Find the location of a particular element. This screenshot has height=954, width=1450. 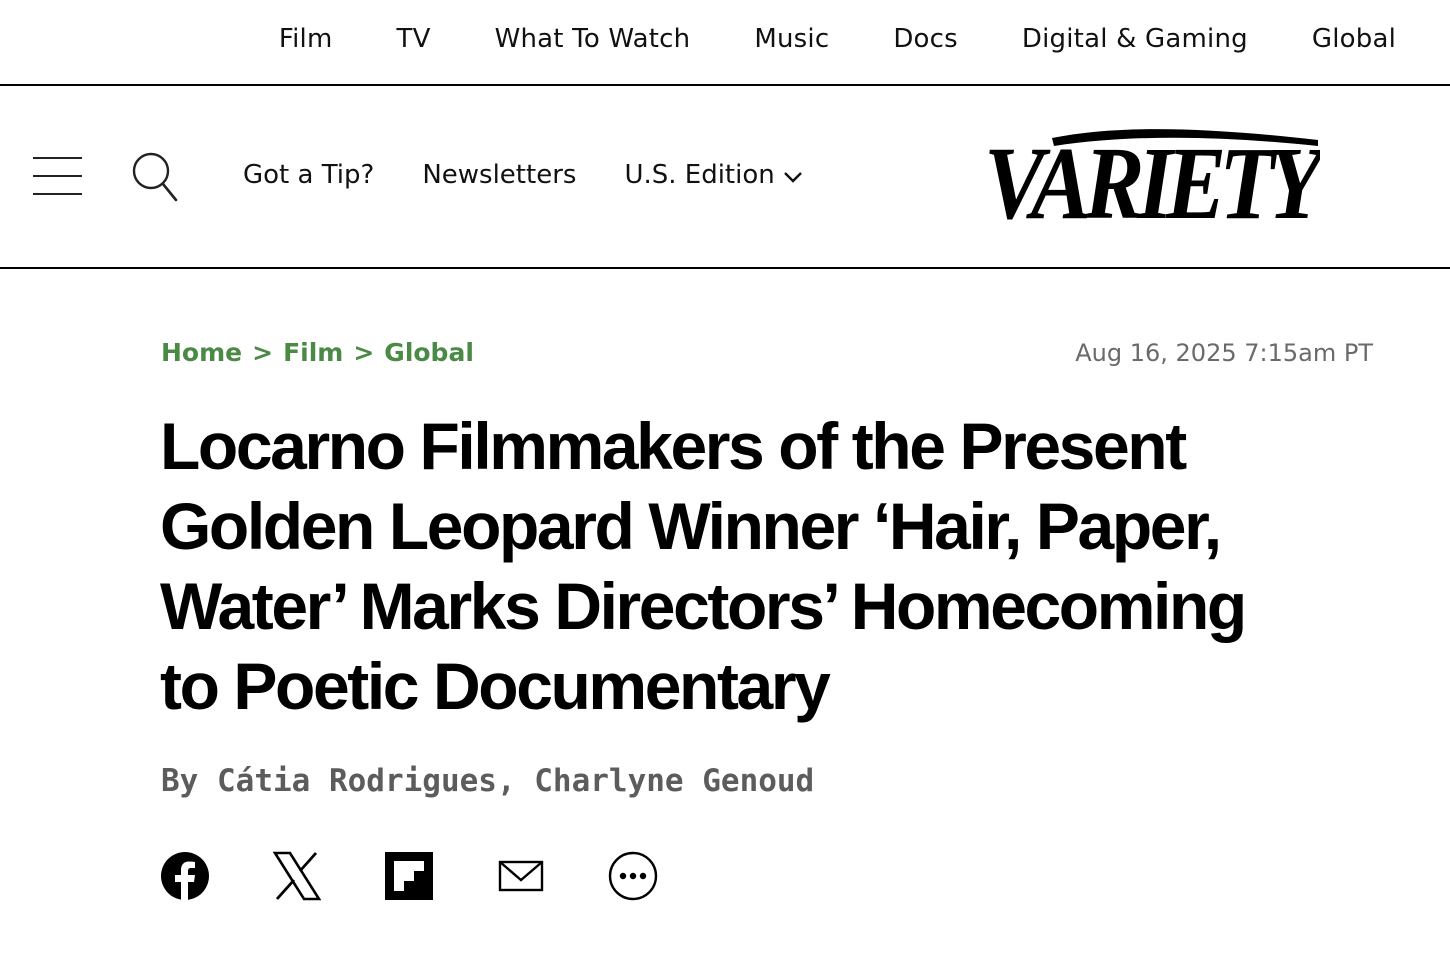

header-links: Got a Tip? Newsletters U.S. Edition is located at coordinates (523, 175).